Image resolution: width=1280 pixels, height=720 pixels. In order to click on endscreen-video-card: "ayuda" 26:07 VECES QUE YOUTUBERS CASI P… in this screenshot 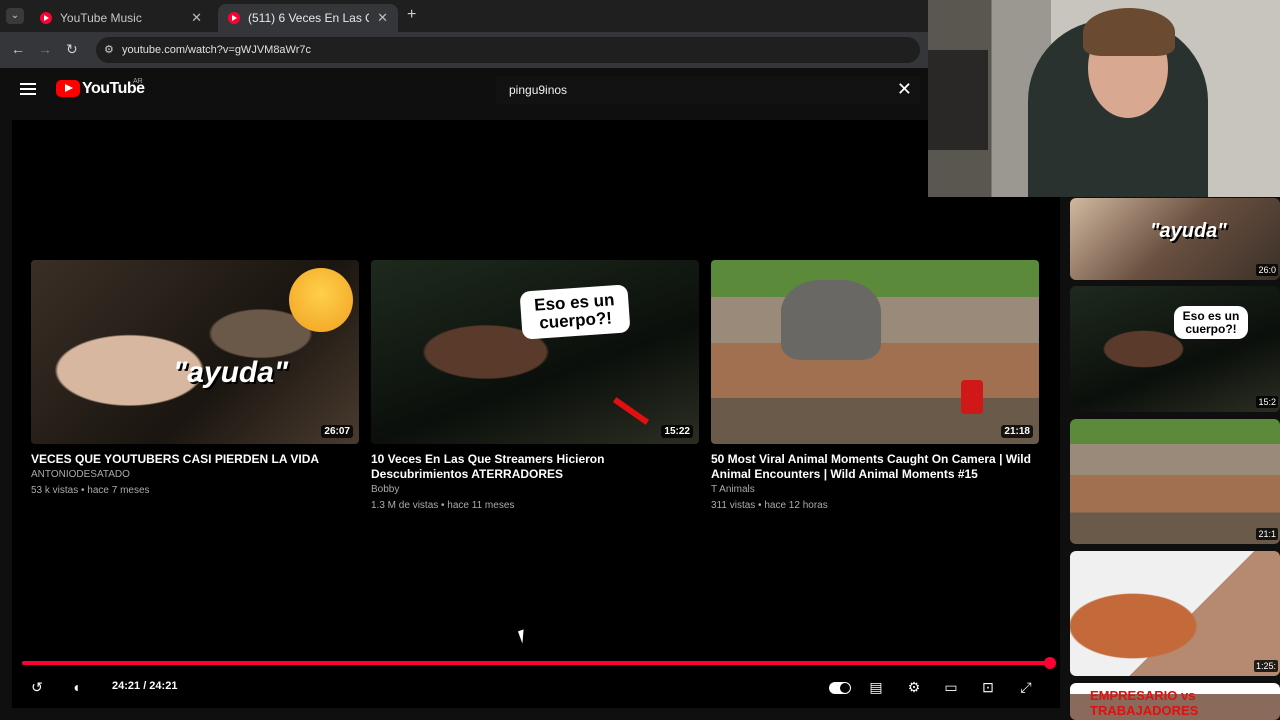, I will do `click(195, 379)`.